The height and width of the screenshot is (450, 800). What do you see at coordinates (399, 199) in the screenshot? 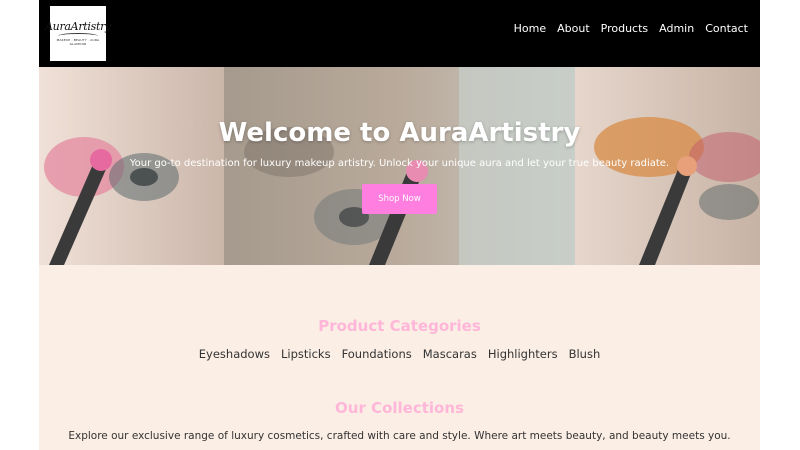
I see `shop-now-button: Shop Now` at bounding box center [399, 199].